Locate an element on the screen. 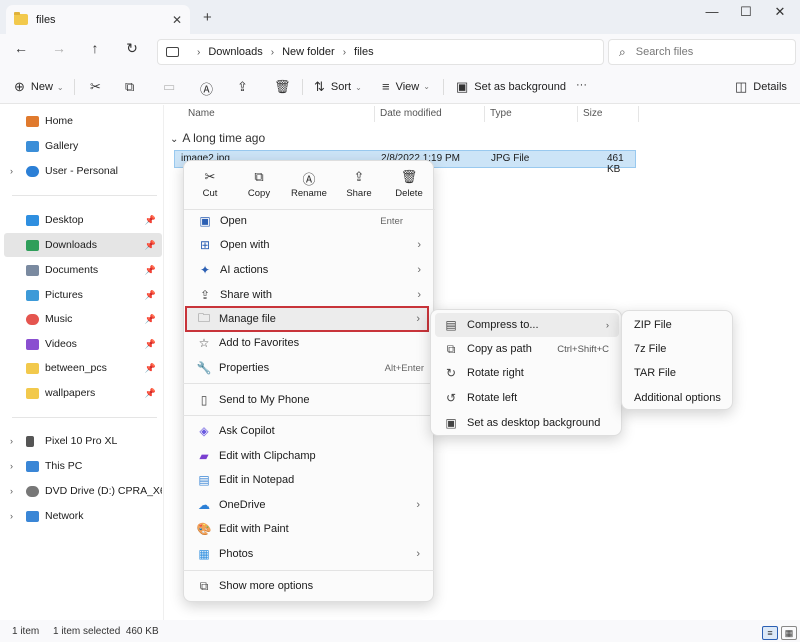  up-arrow-icon: ↑ is located at coordinates (95, 48).